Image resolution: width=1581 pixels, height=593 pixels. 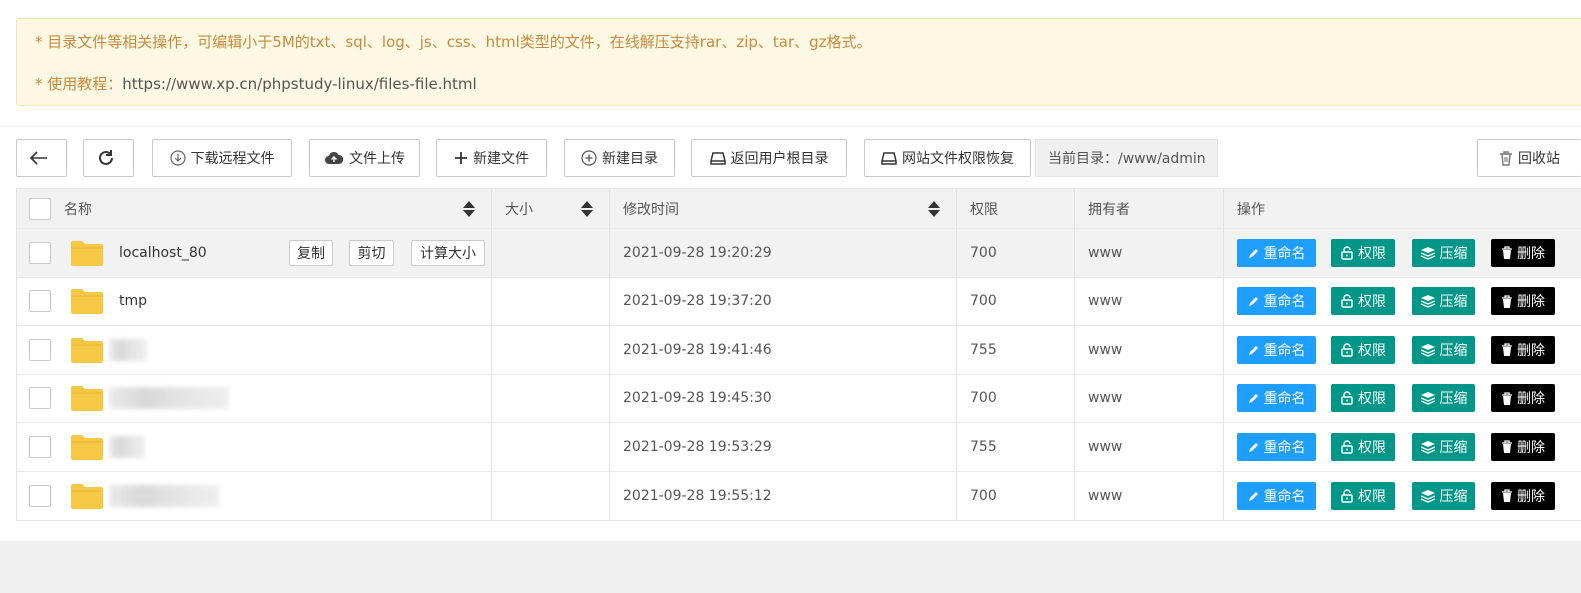 What do you see at coordinates (790, 126) in the screenshot?
I see `divider` at bounding box center [790, 126].